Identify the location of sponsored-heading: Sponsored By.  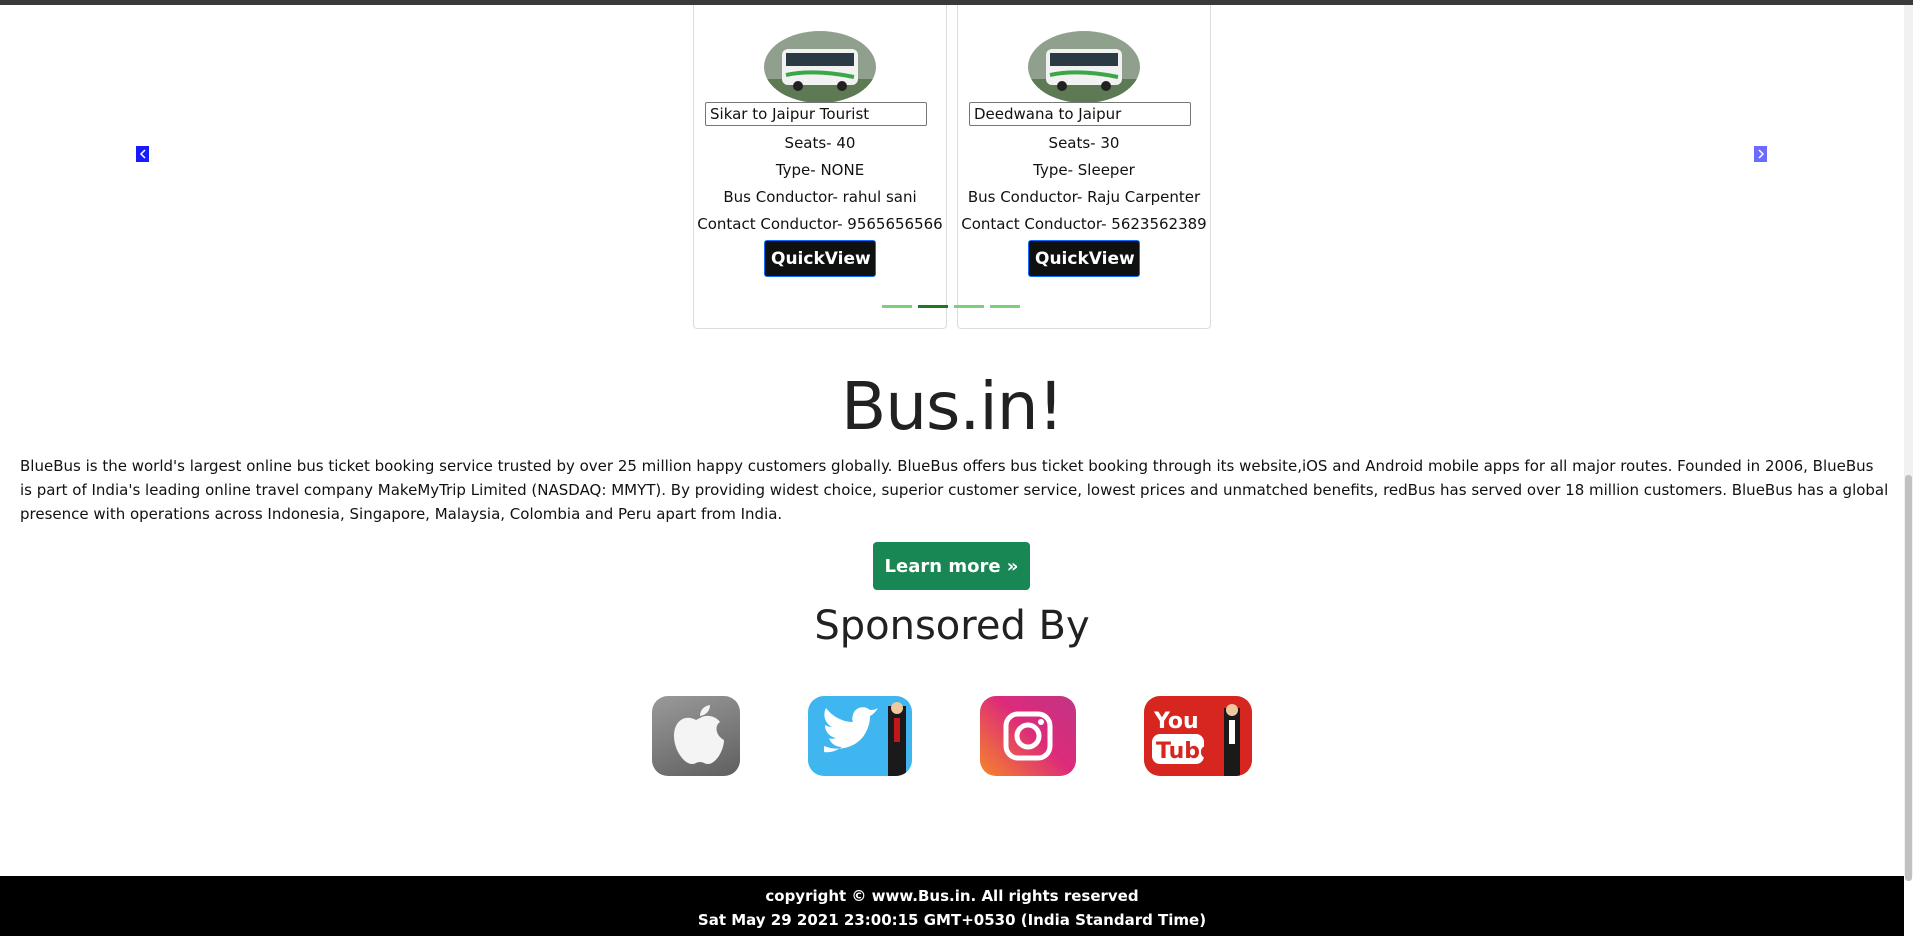
(952, 626).